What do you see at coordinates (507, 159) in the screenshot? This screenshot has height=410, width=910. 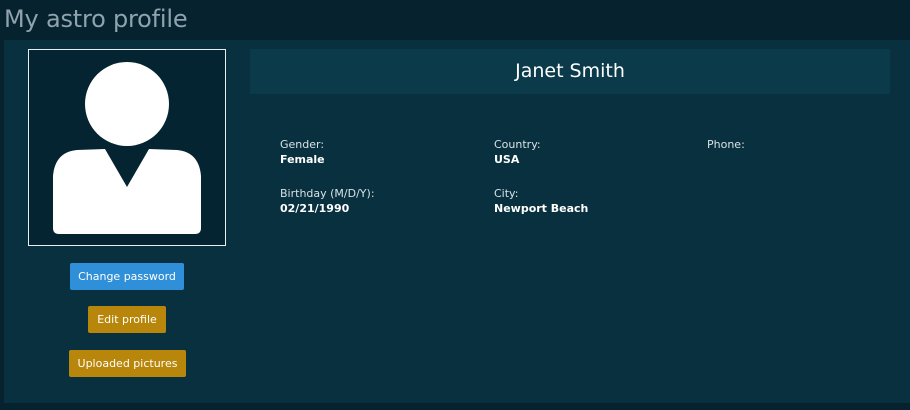 I see `country-value: USA` at bounding box center [507, 159].